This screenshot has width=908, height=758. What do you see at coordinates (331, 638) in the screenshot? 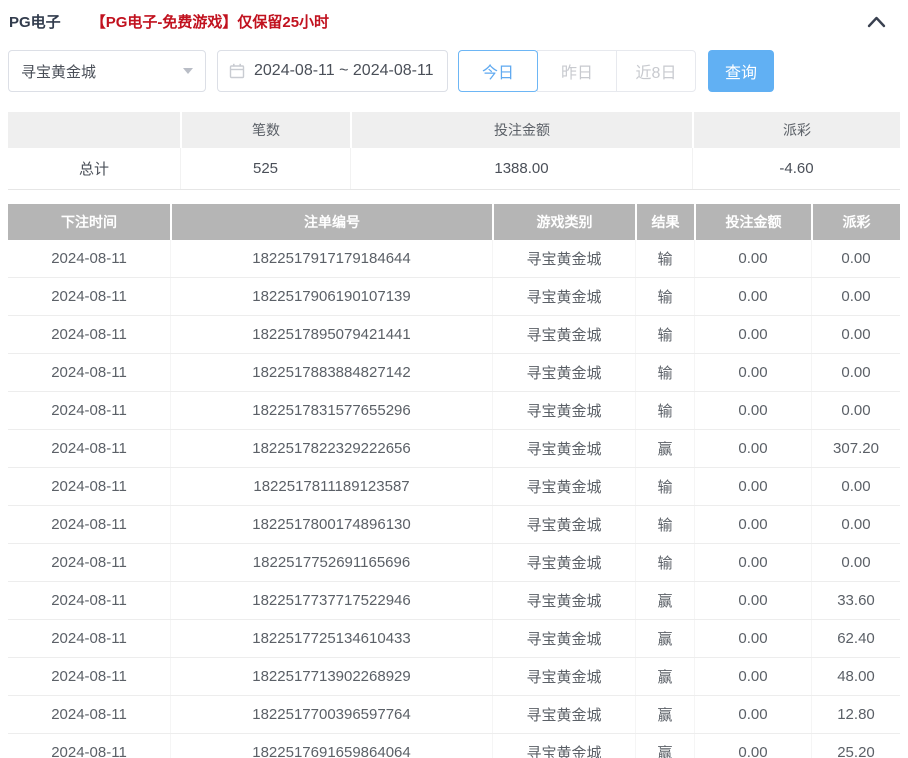
I see `bet-id-cell: 1822517725134610433` at bounding box center [331, 638].